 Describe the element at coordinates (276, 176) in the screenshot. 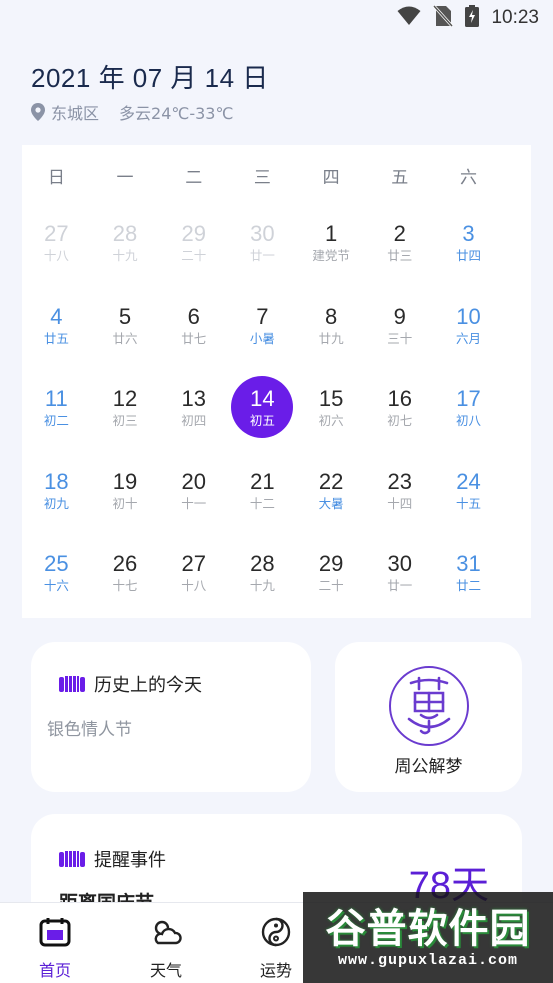

I see `weekday-header: 日 一 二 三 四 五 六` at that location.